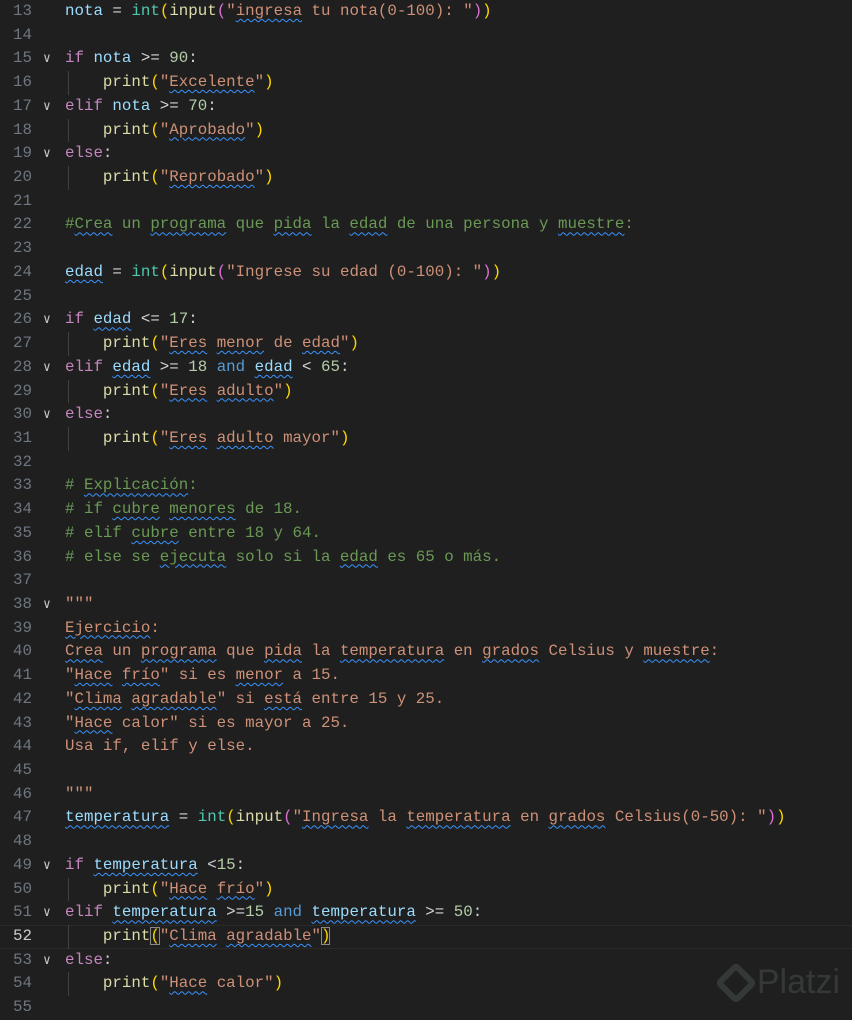 The height and width of the screenshot is (1020, 852). I want to click on code-token: la, so click(321, 651).